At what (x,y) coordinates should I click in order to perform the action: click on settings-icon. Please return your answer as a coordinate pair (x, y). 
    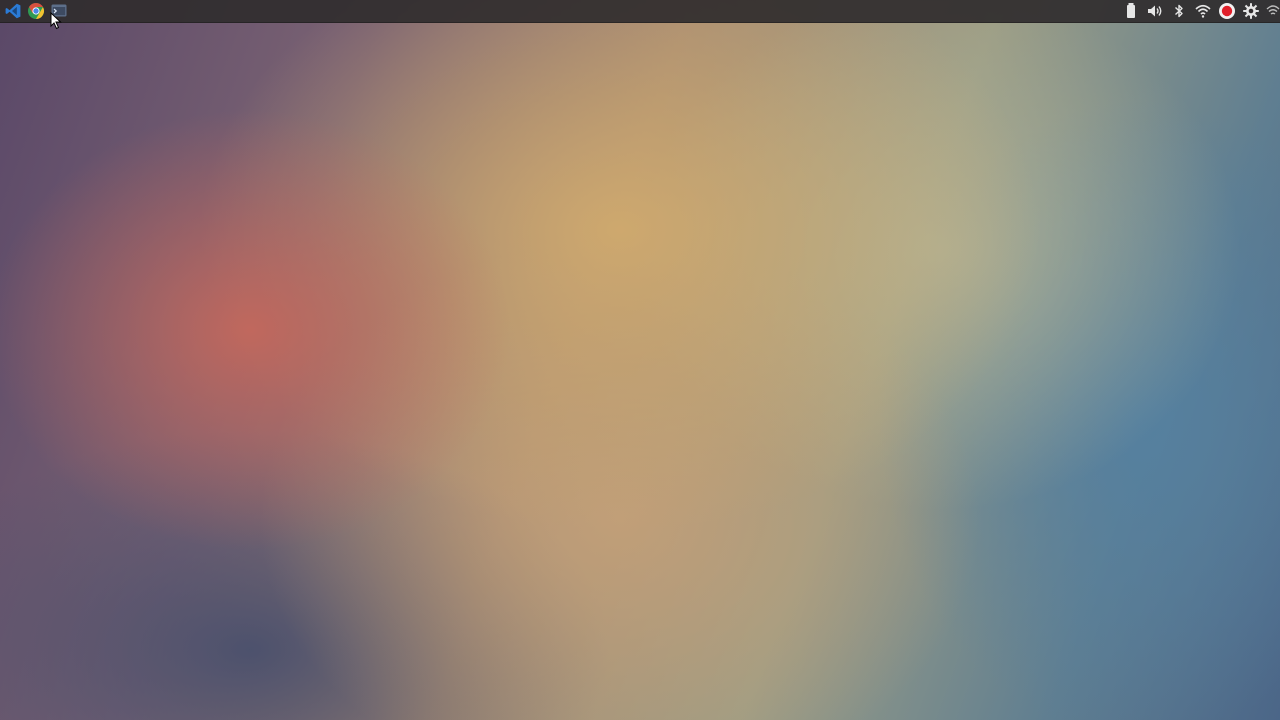
    Looking at the image, I should click on (1251, 11).